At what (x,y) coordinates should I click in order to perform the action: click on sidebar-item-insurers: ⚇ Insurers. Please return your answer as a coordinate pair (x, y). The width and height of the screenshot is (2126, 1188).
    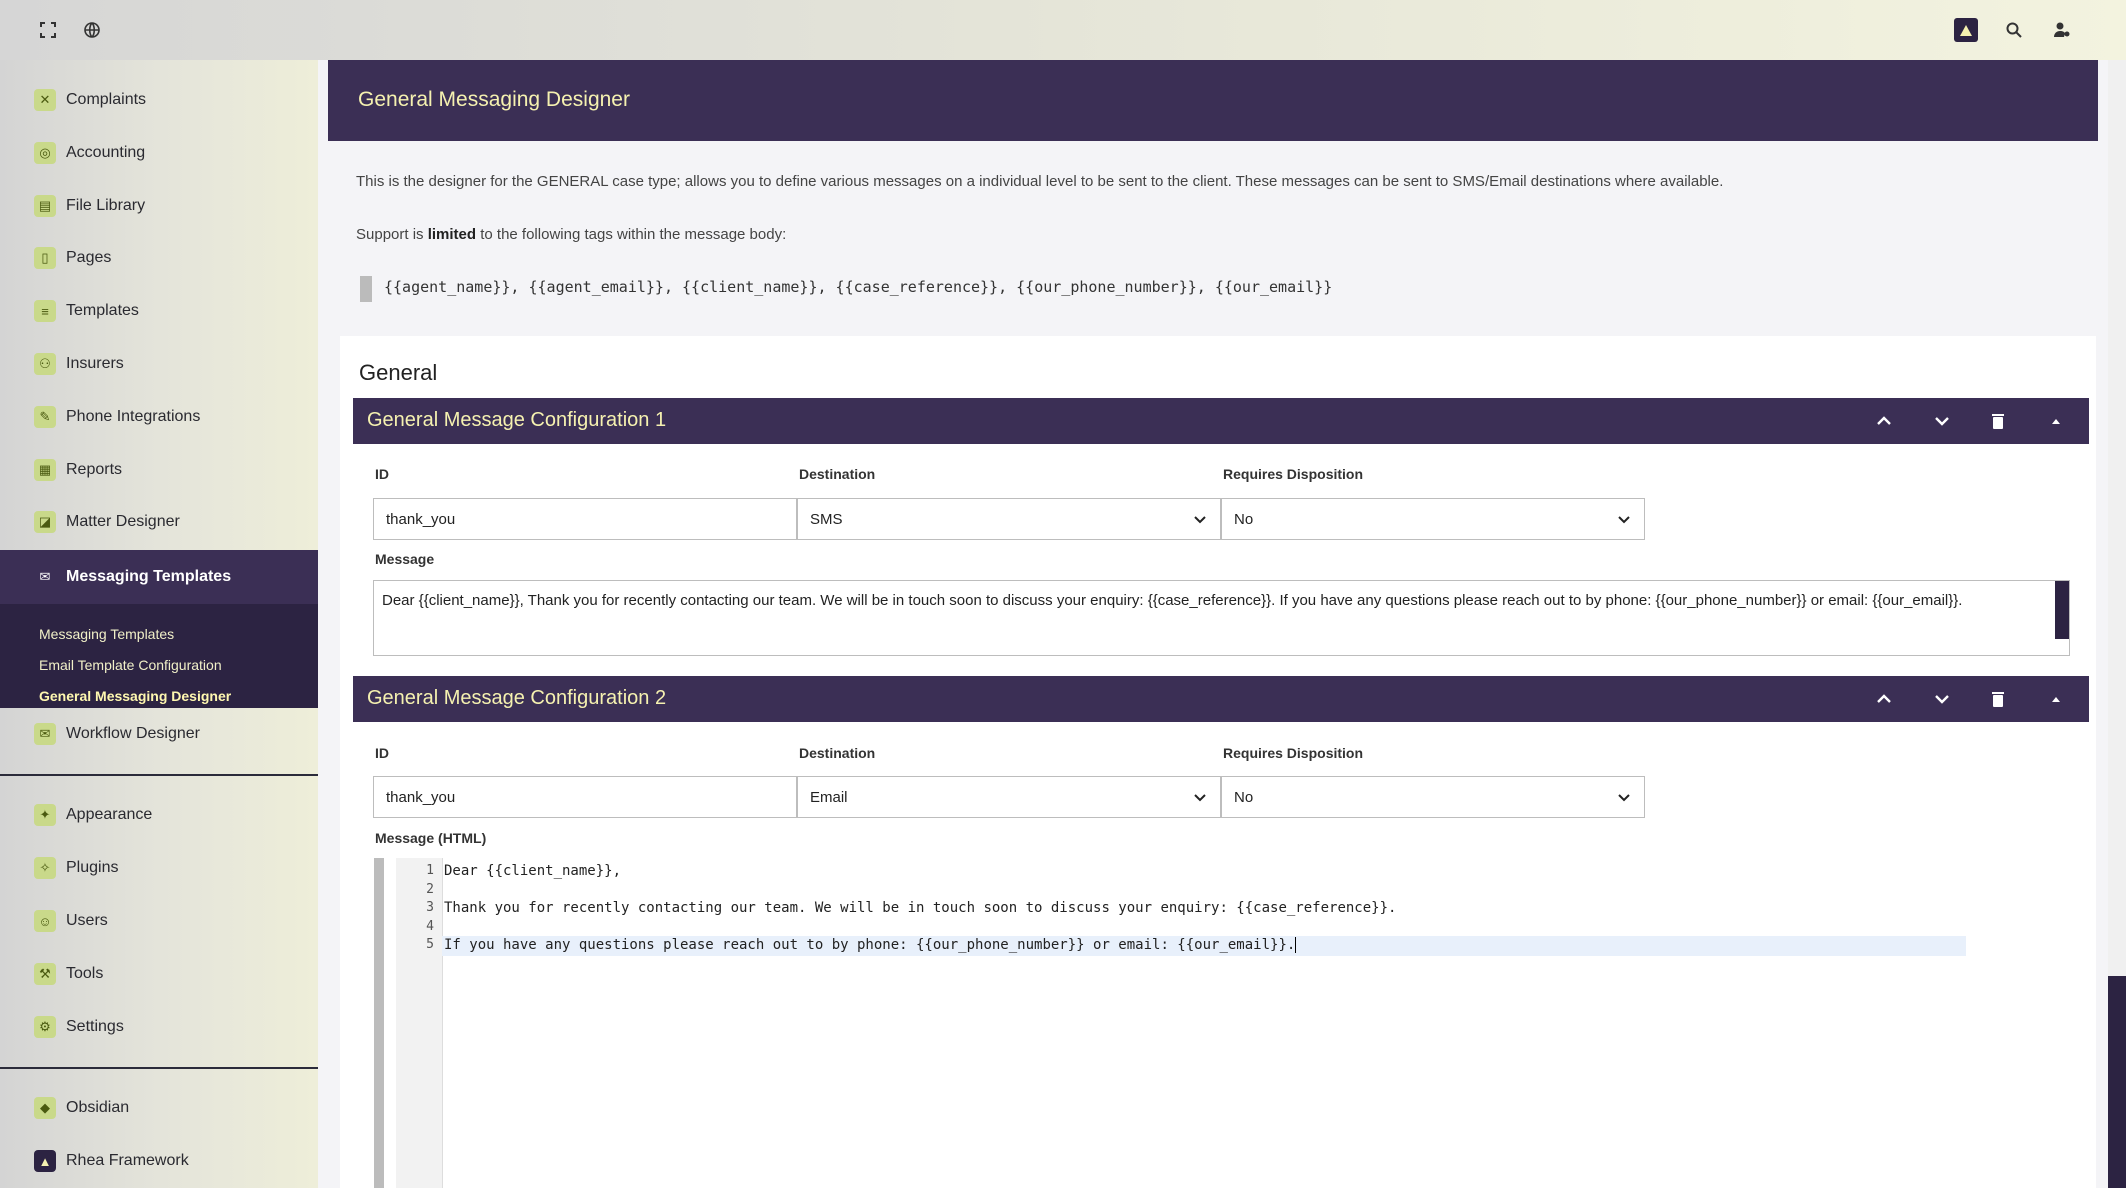
    Looking at the image, I should click on (159, 364).